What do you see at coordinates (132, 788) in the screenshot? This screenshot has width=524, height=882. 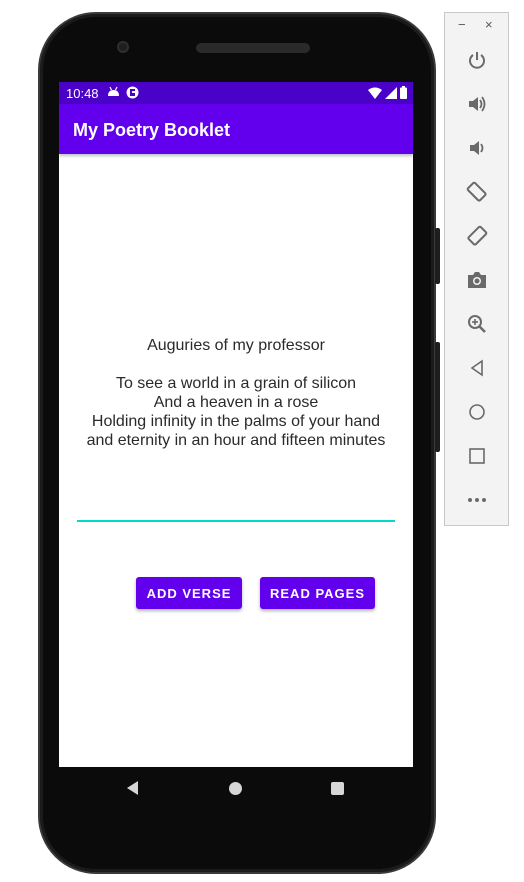 I see `nav-back-icon` at bounding box center [132, 788].